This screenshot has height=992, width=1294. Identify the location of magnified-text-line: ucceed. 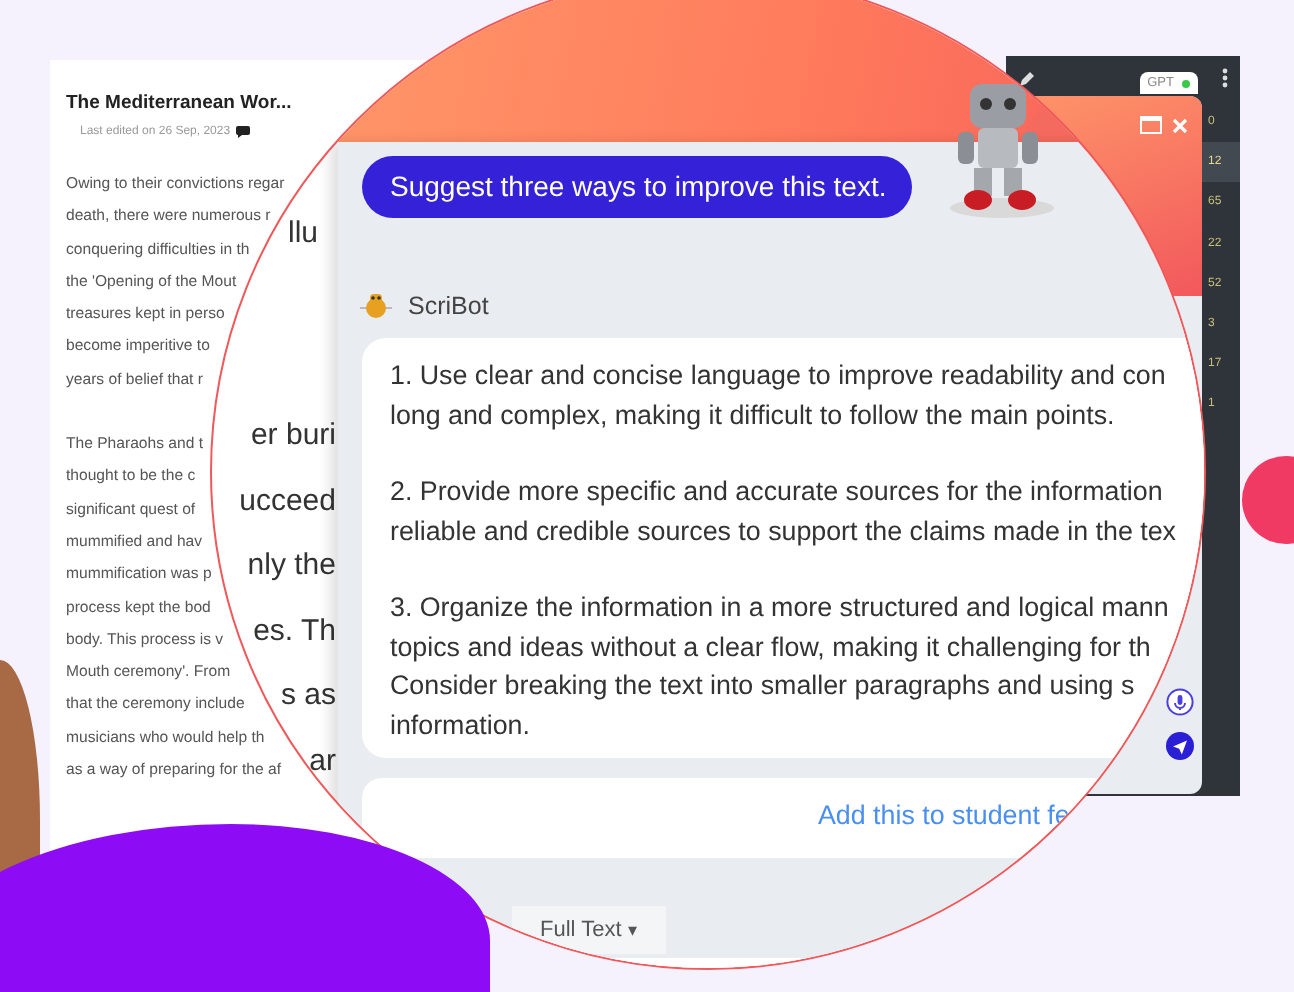
(287, 501).